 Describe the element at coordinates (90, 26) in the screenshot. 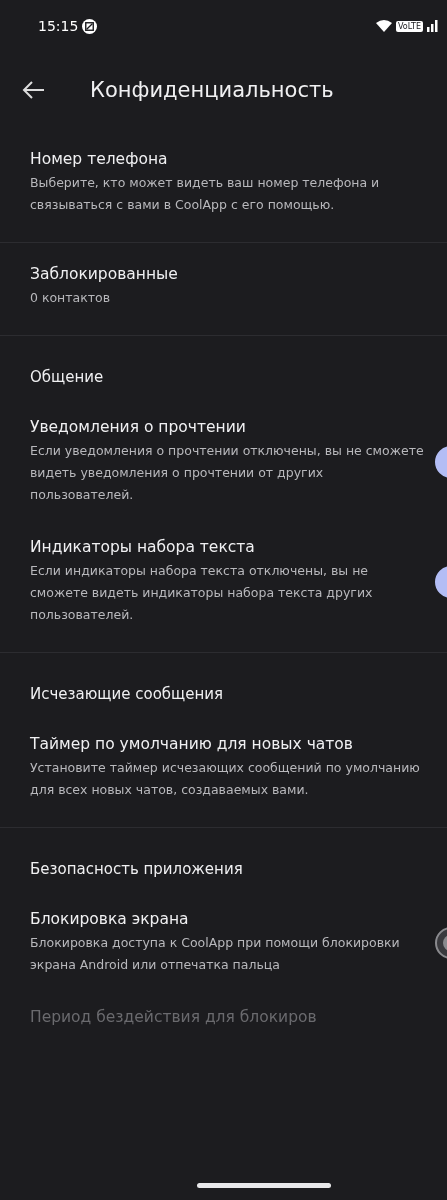

I see `screenshot-icon` at that location.